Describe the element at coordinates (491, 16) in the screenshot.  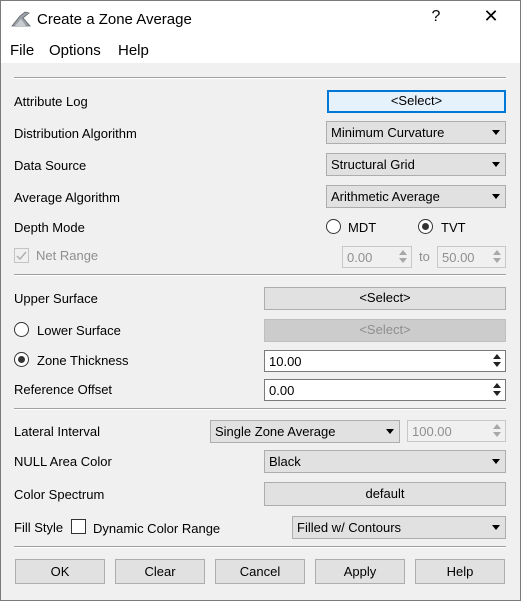
I see `close-icon: ✕` at that location.